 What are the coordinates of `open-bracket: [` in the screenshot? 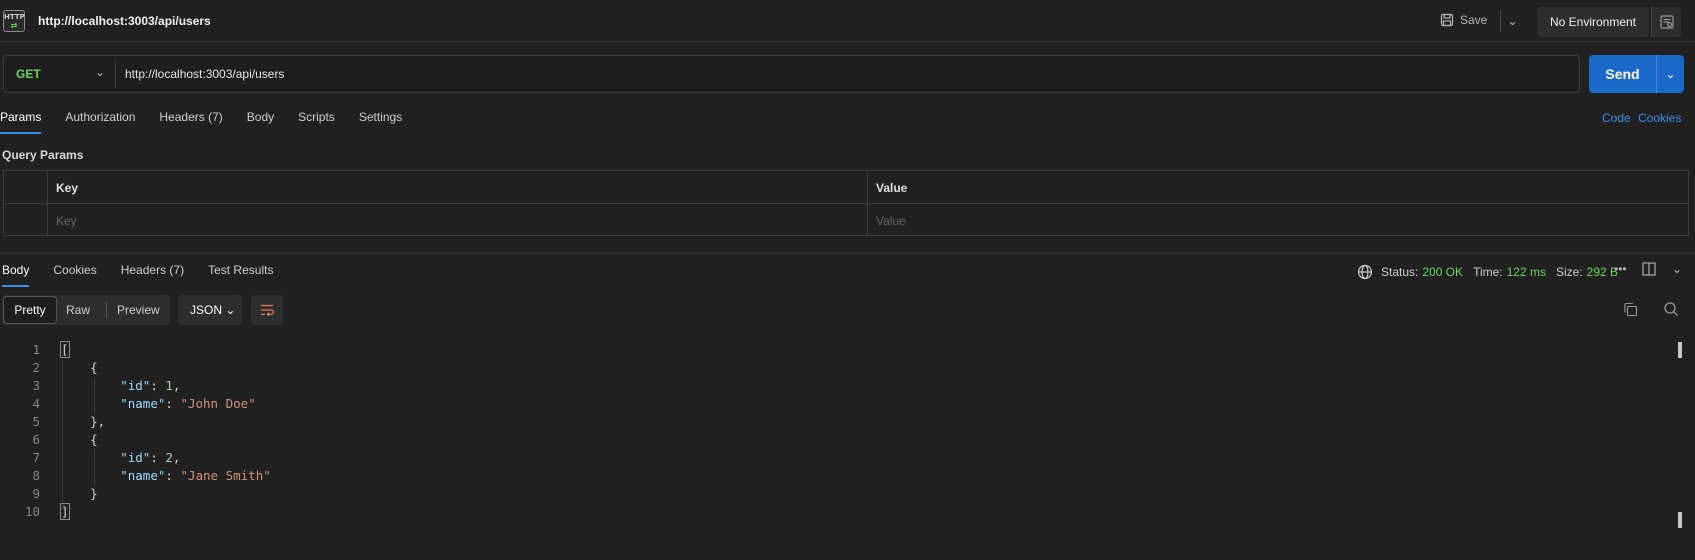 It's located at (65, 349).